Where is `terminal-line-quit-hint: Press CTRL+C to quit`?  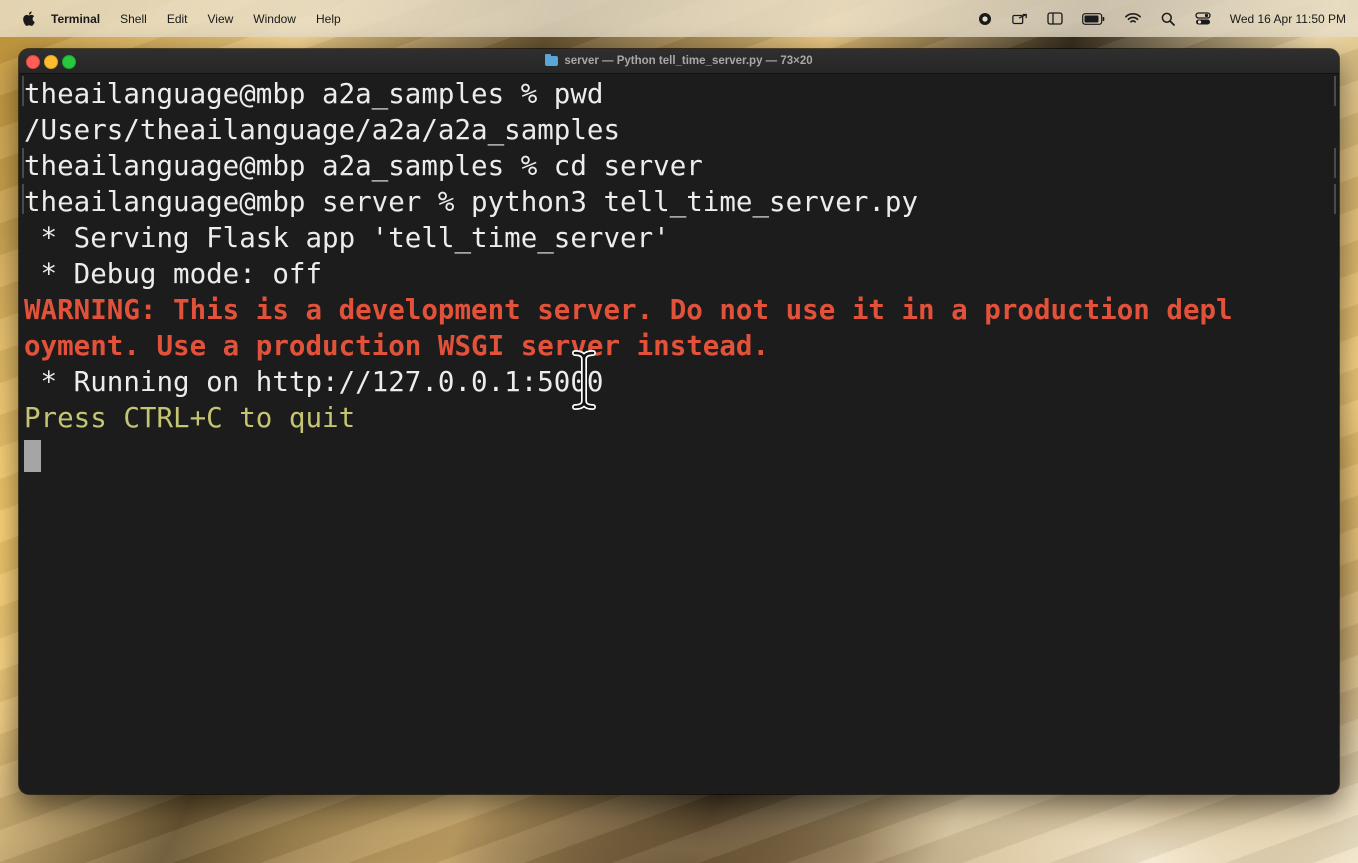 terminal-line-quit-hint: Press CTRL+C to quit is located at coordinates (190, 418).